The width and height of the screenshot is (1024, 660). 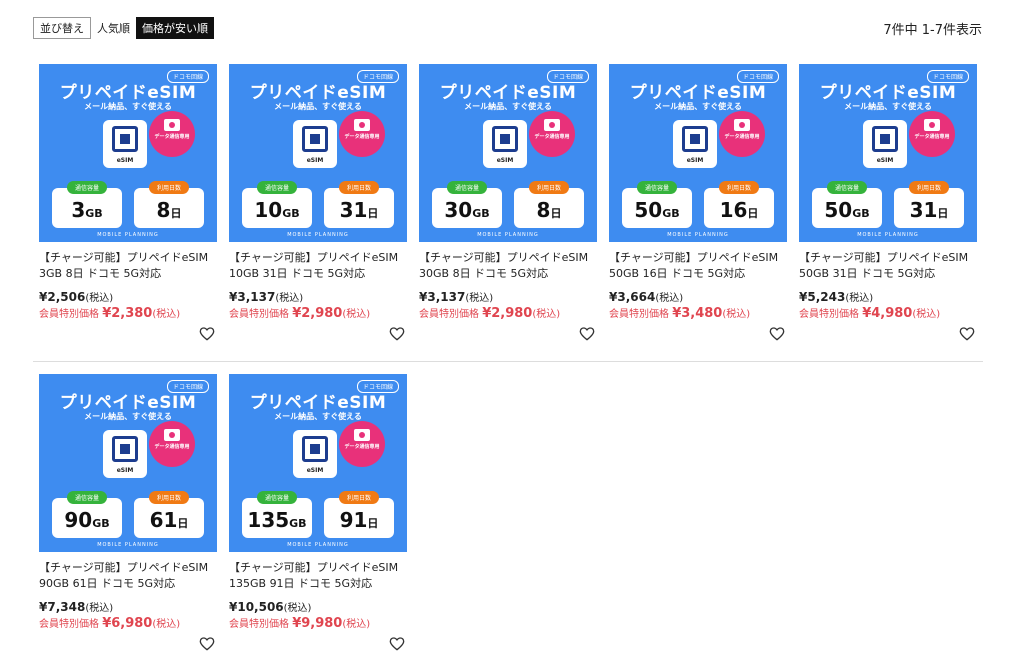 I want to click on product-price: ¥3,664(税込), so click(x=646, y=297).